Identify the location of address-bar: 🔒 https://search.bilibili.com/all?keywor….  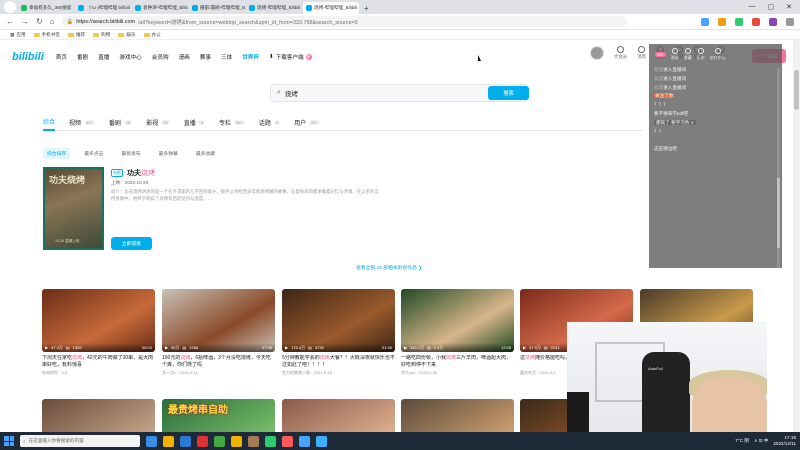
(344, 21).